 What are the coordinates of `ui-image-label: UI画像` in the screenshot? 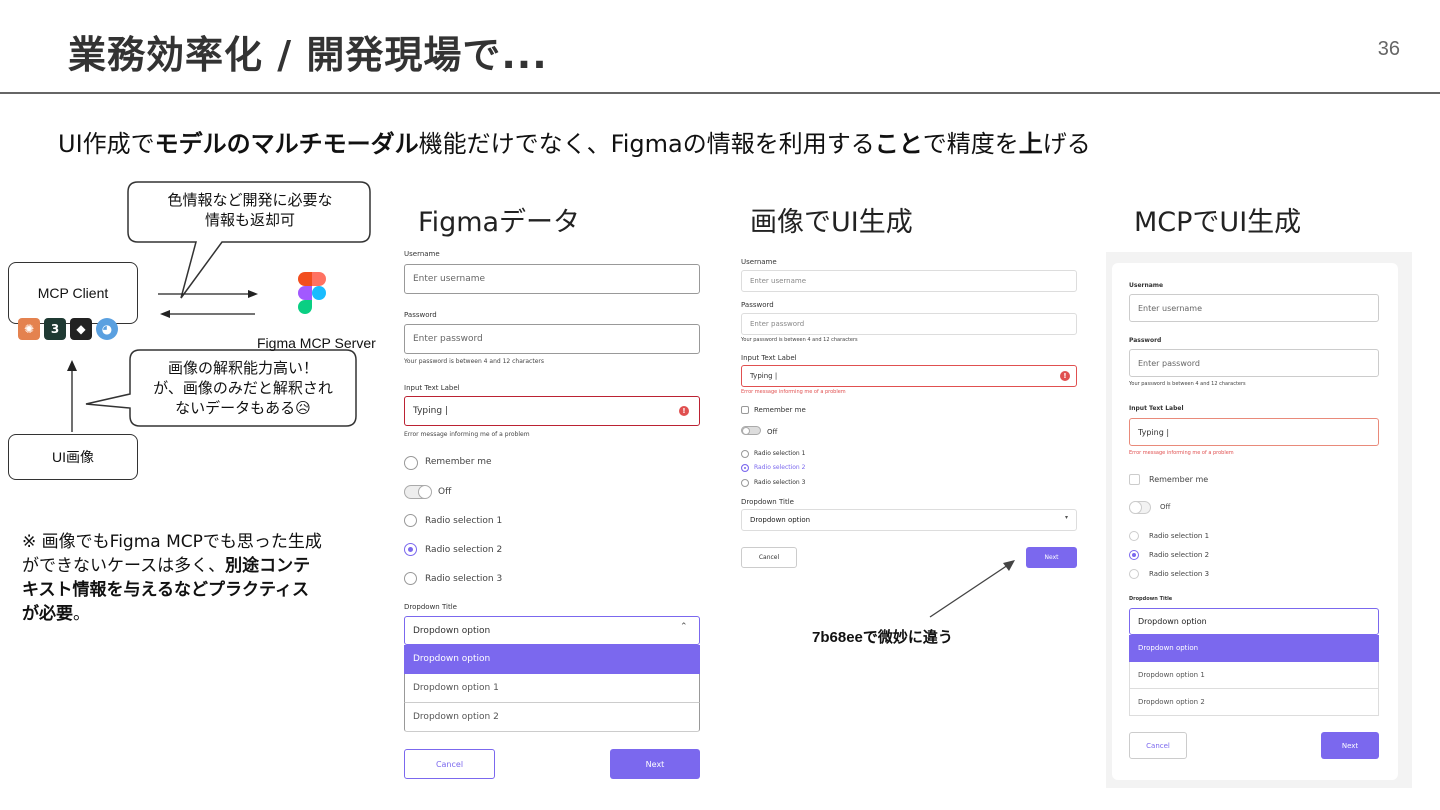 It's located at (73, 457).